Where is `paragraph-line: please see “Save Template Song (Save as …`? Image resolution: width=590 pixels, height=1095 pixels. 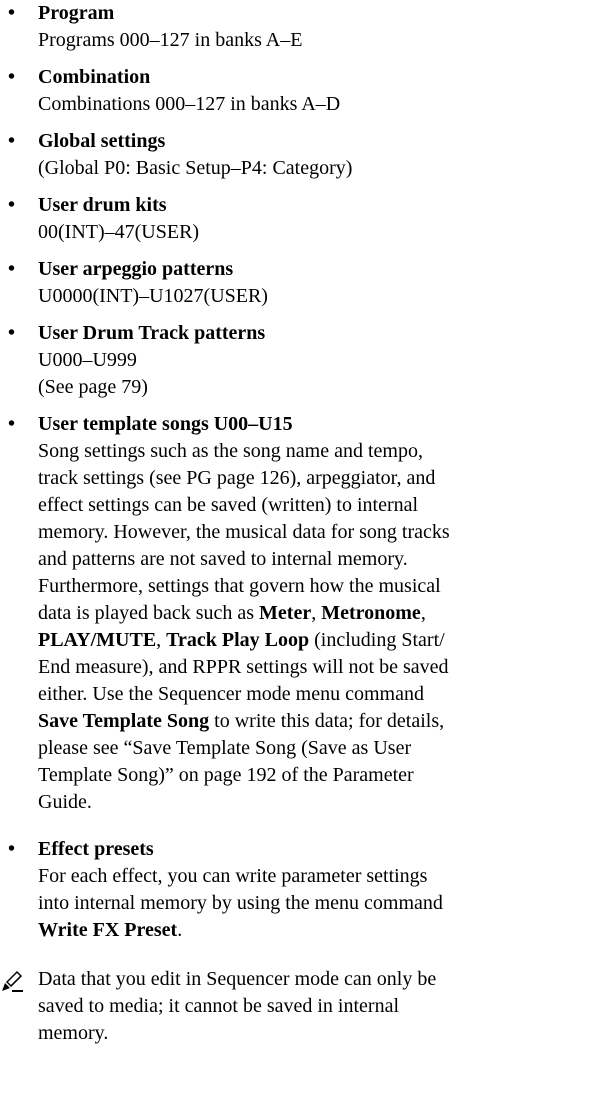
paragraph-line: please see “Save Template Song (Save as … is located at coordinates (225, 748).